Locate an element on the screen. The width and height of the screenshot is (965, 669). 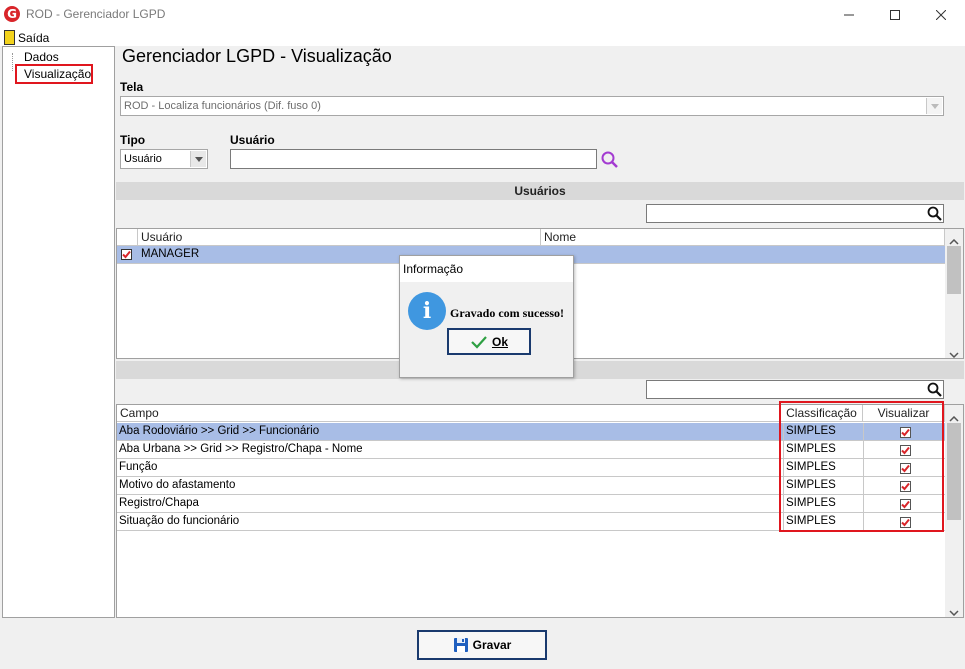
users-section-header: Usuários is located at coordinates (540, 191).